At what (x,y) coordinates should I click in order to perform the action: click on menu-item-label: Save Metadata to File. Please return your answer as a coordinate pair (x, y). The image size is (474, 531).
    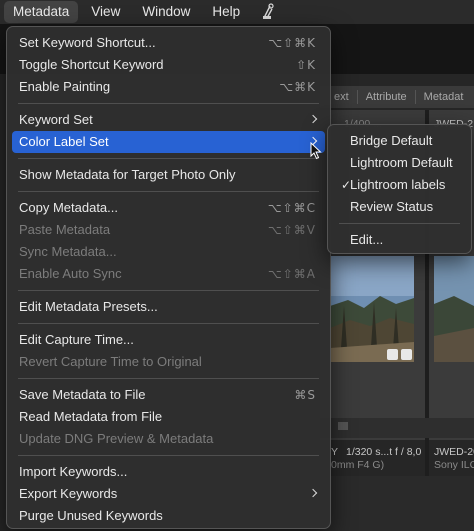
    Looking at the image, I should click on (82, 394).